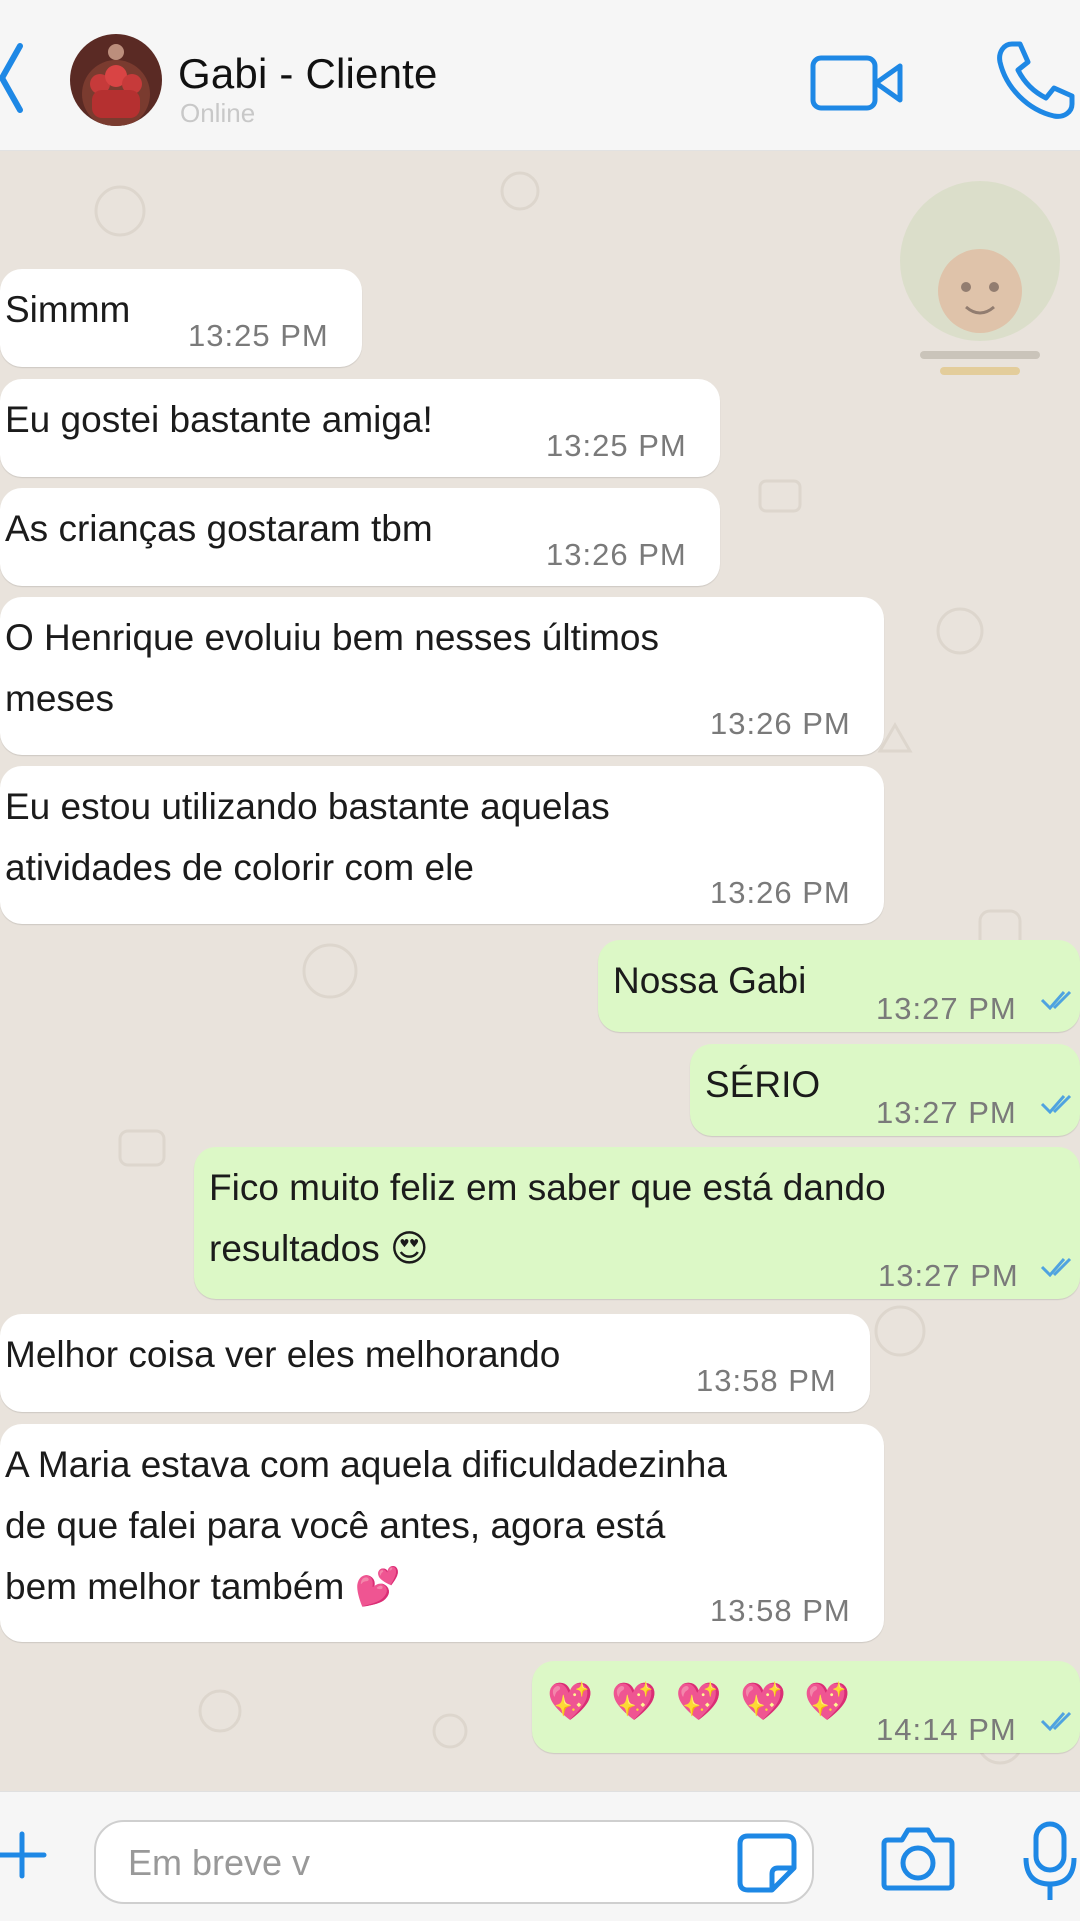  I want to click on avatar-image, so click(116, 80).